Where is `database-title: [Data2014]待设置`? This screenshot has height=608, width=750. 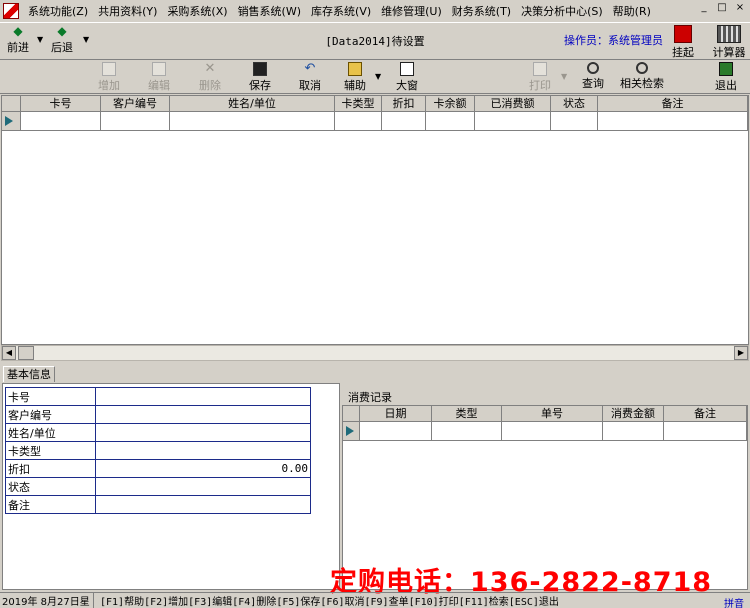
database-title: [Data2014]待设置 is located at coordinates (375, 41).